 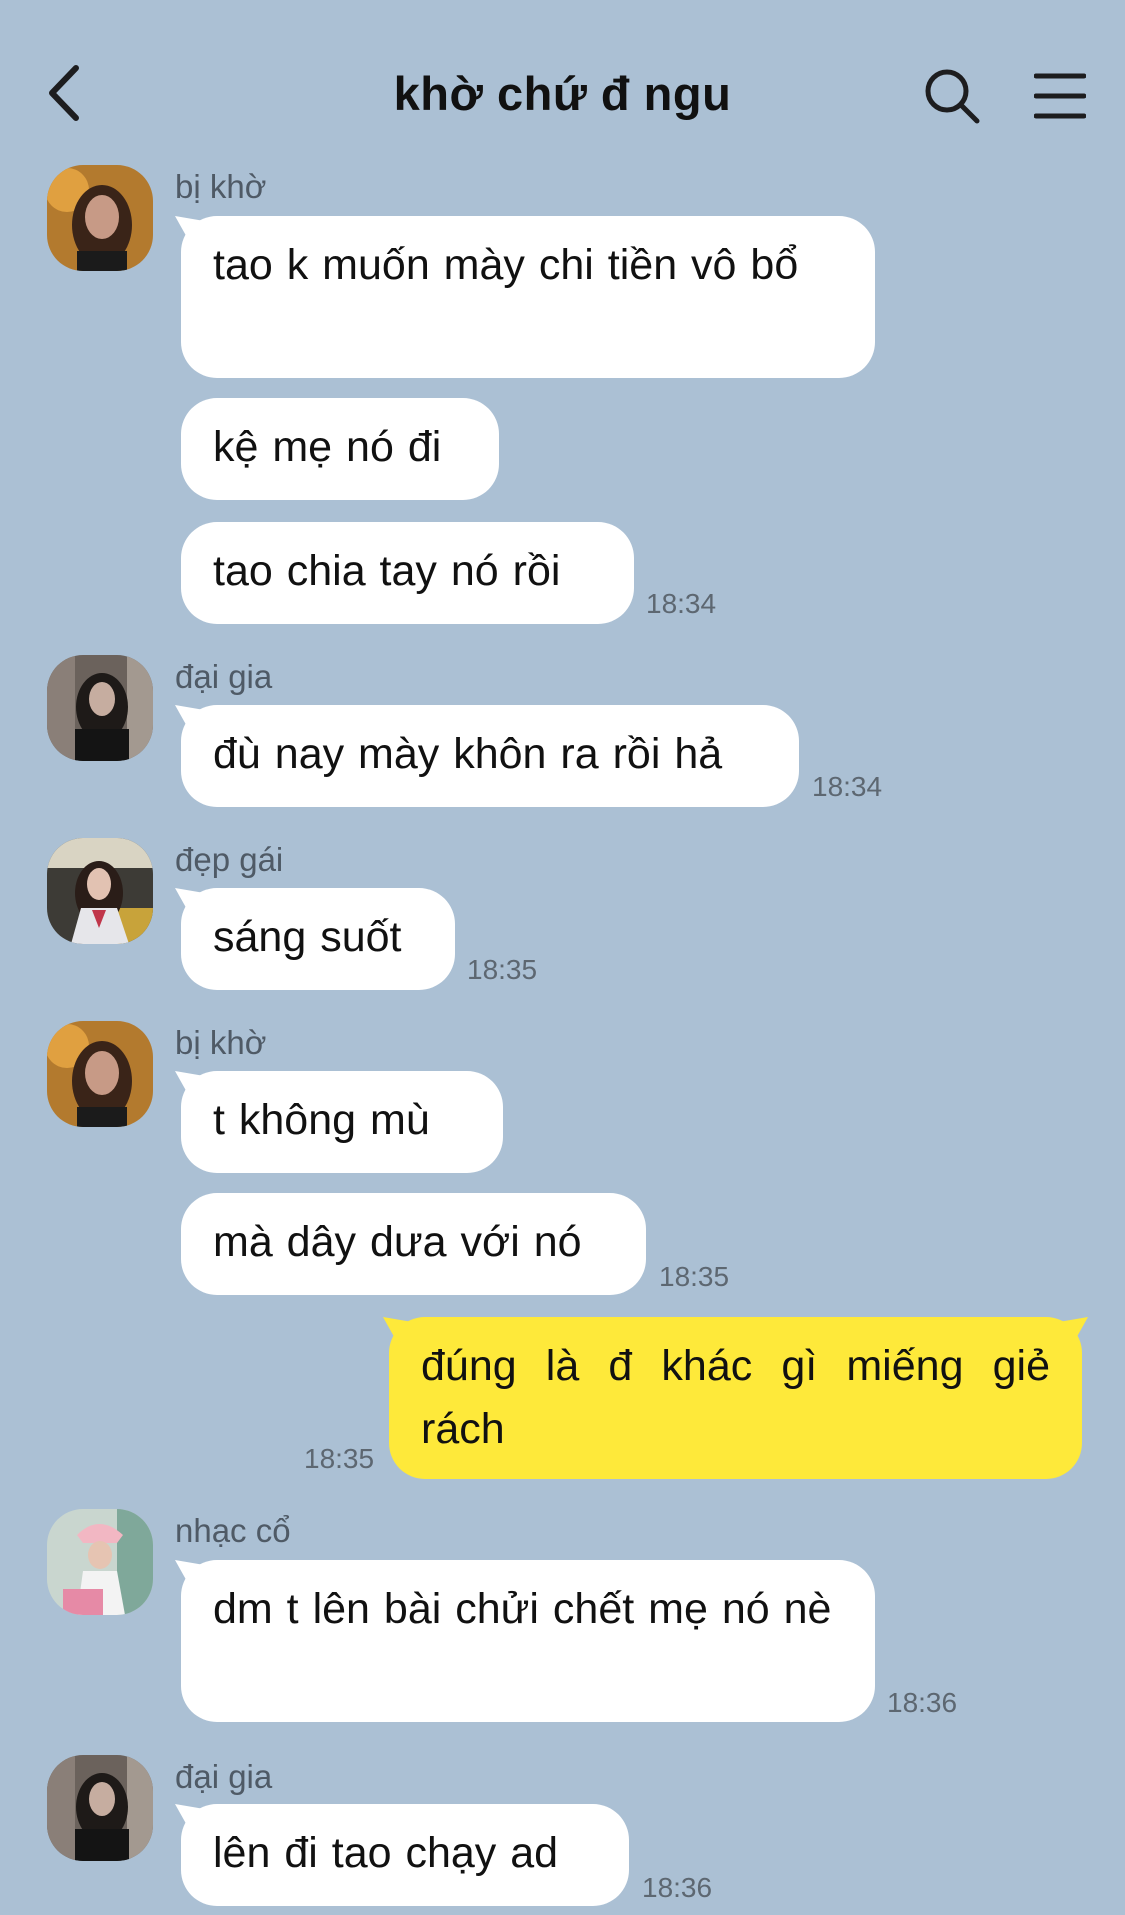 I want to click on message-bubble: dm t lên bài chửi chết mẹ nó nè, so click(x=528, y=1641).